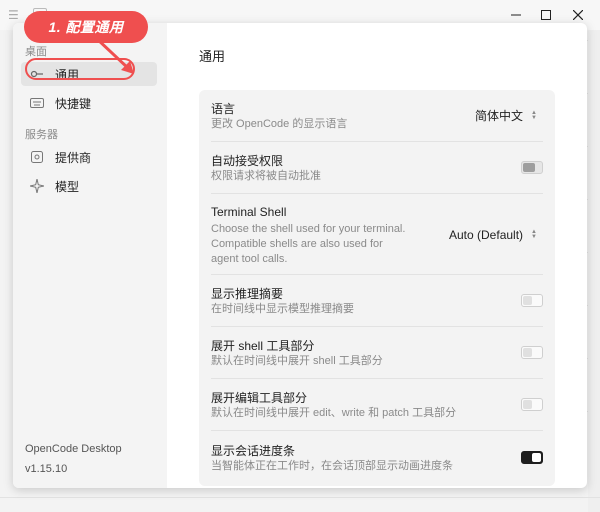 The height and width of the screenshot is (512, 600). What do you see at coordinates (532, 404) in the screenshot?
I see `expand-edit-toggle` at bounding box center [532, 404].